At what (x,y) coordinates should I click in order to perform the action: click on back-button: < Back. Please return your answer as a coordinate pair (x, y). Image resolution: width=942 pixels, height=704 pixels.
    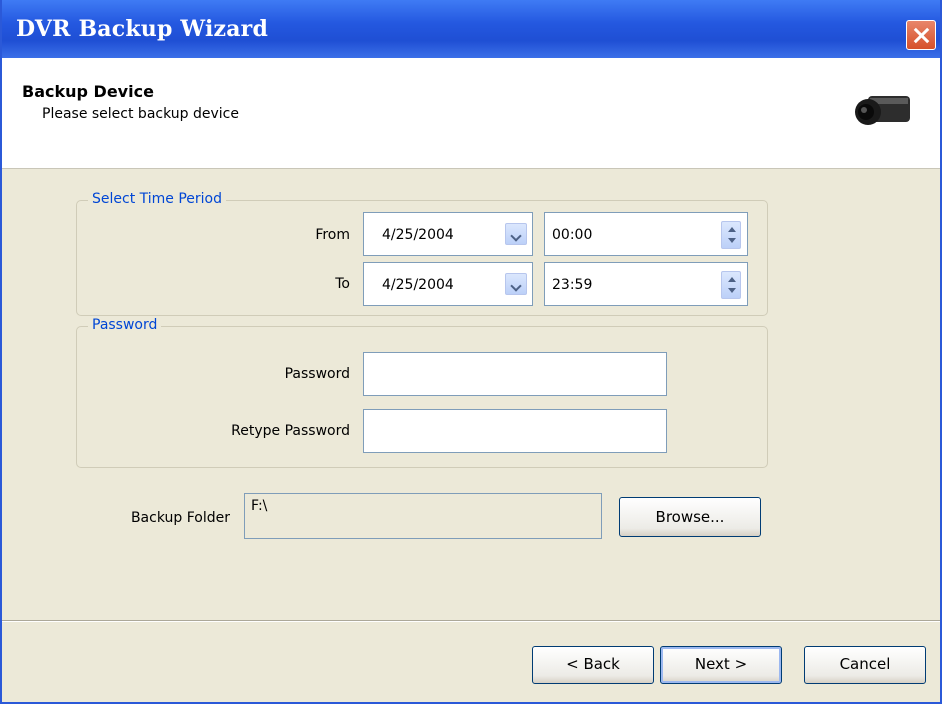
    Looking at the image, I should click on (593, 665).